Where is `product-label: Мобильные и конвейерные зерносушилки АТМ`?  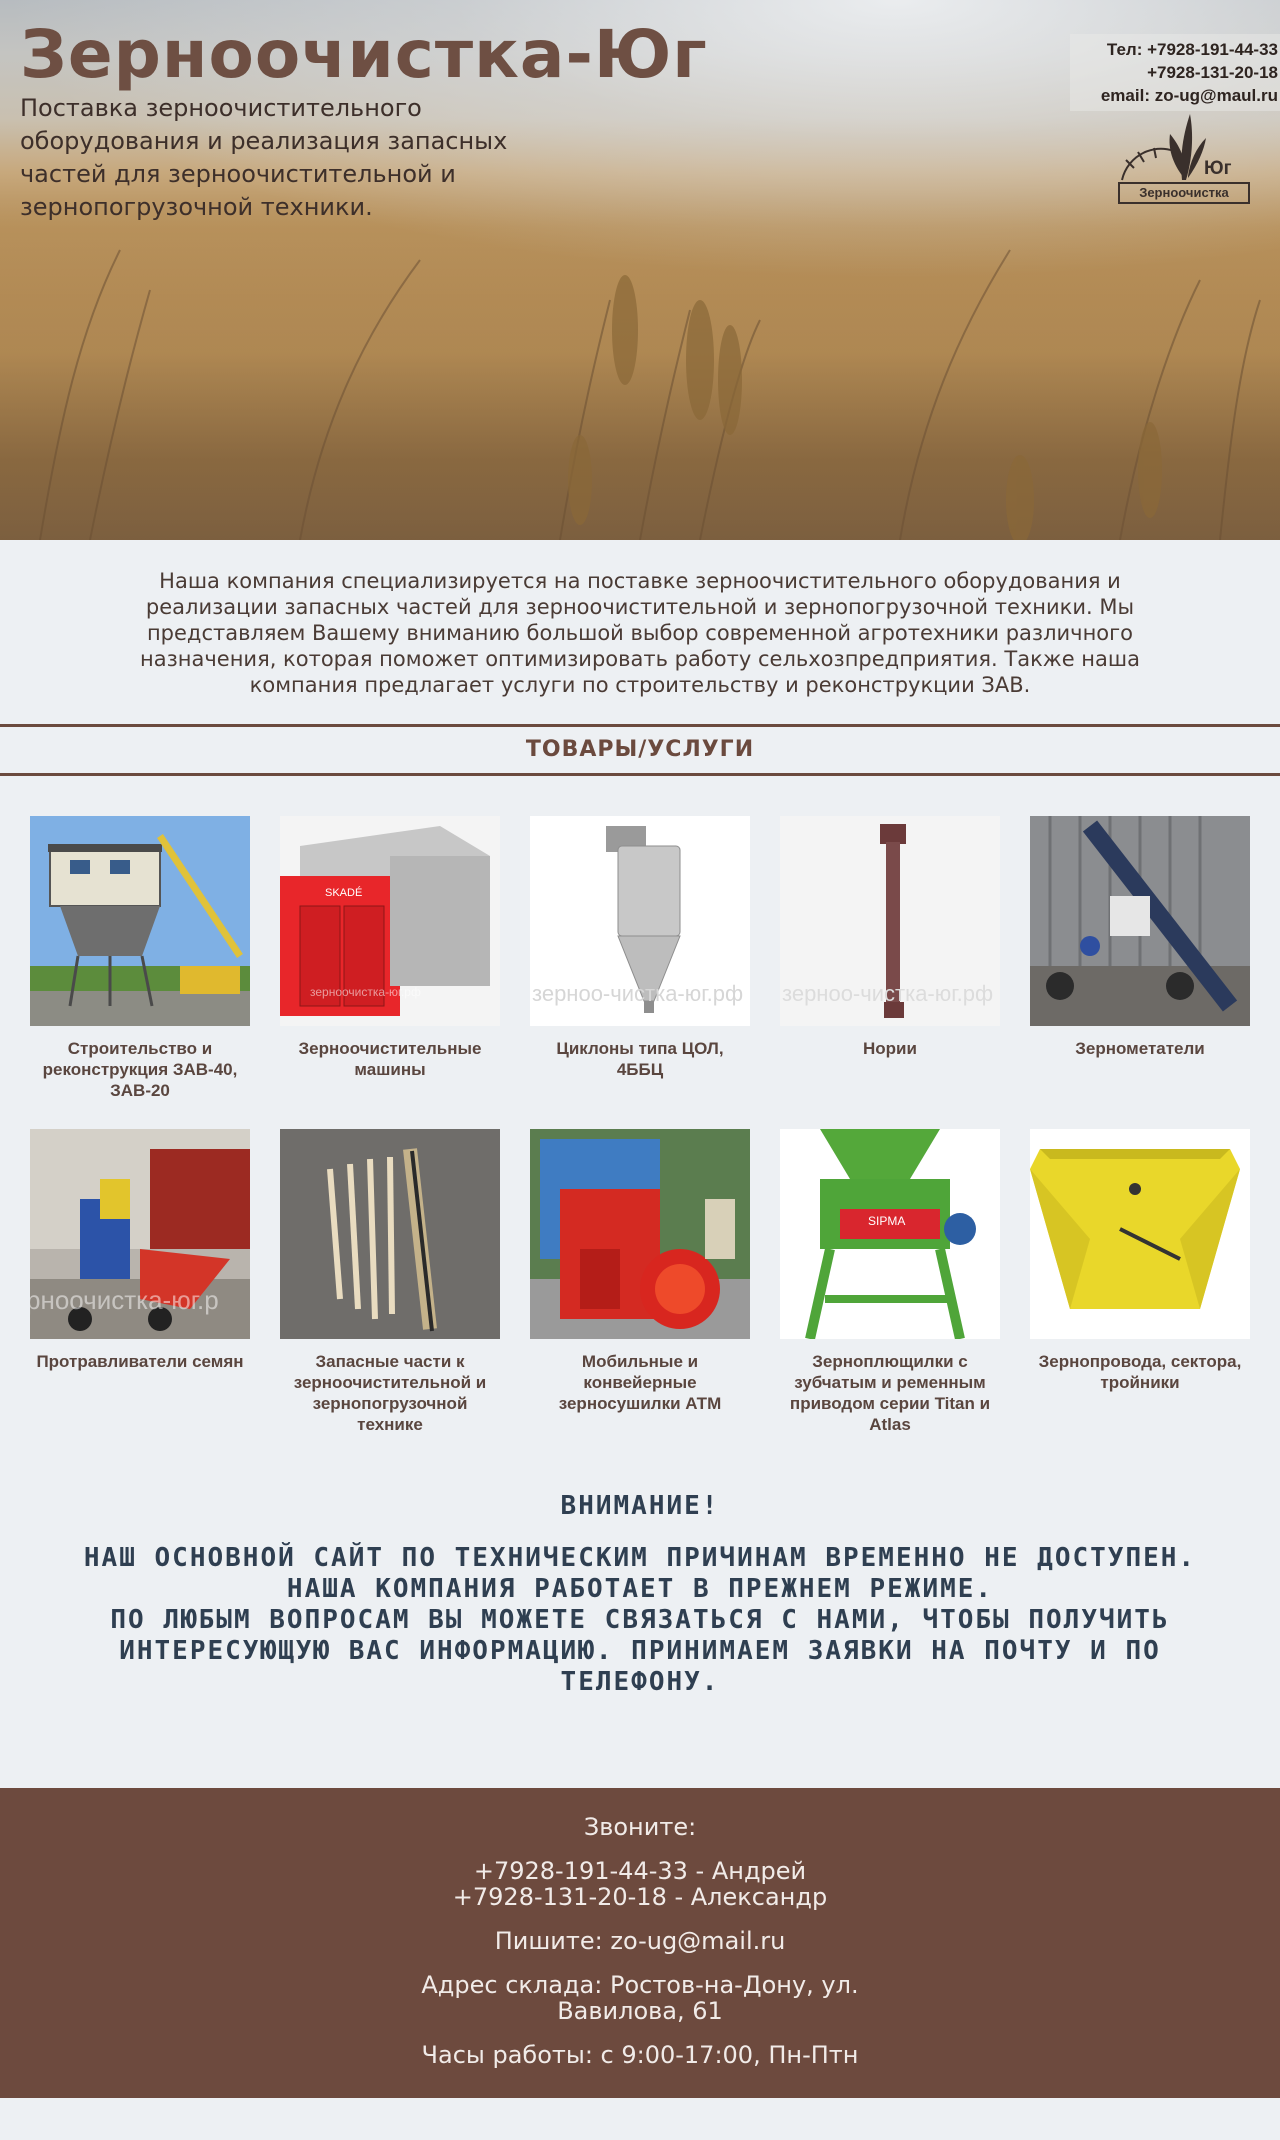 product-label: Мобильные и конвейерные зерносушилки АТМ is located at coordinates (640, 1382).